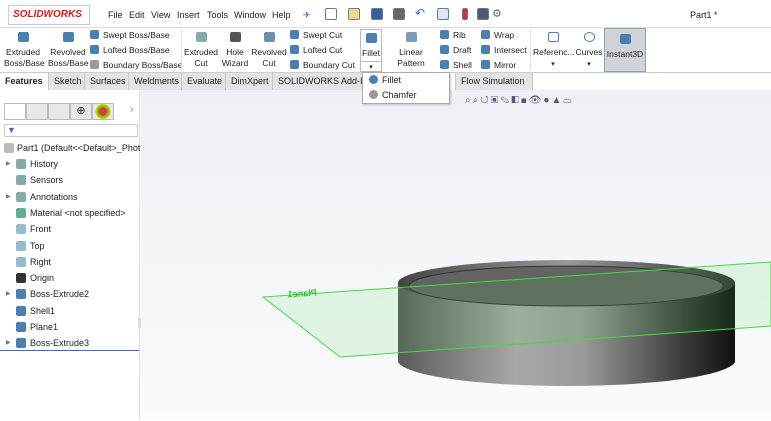 Image resolution: width=771 pixels, height=421 pixels. I want to click on previous-view-icon: ↺, so click(485, 100).